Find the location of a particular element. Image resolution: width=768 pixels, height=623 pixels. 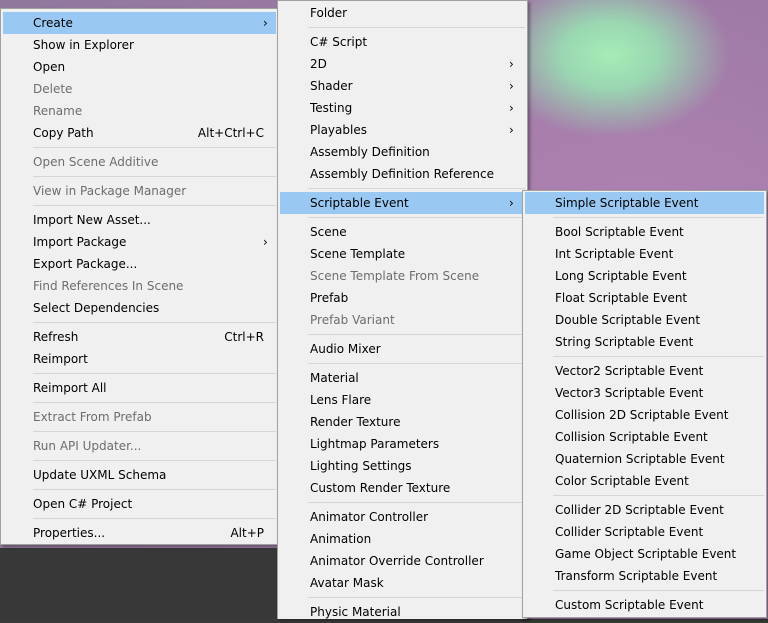

menu-item-vector2-scriptable-event: Vector2 Scriptable Event is located at coordinates (644, 371).